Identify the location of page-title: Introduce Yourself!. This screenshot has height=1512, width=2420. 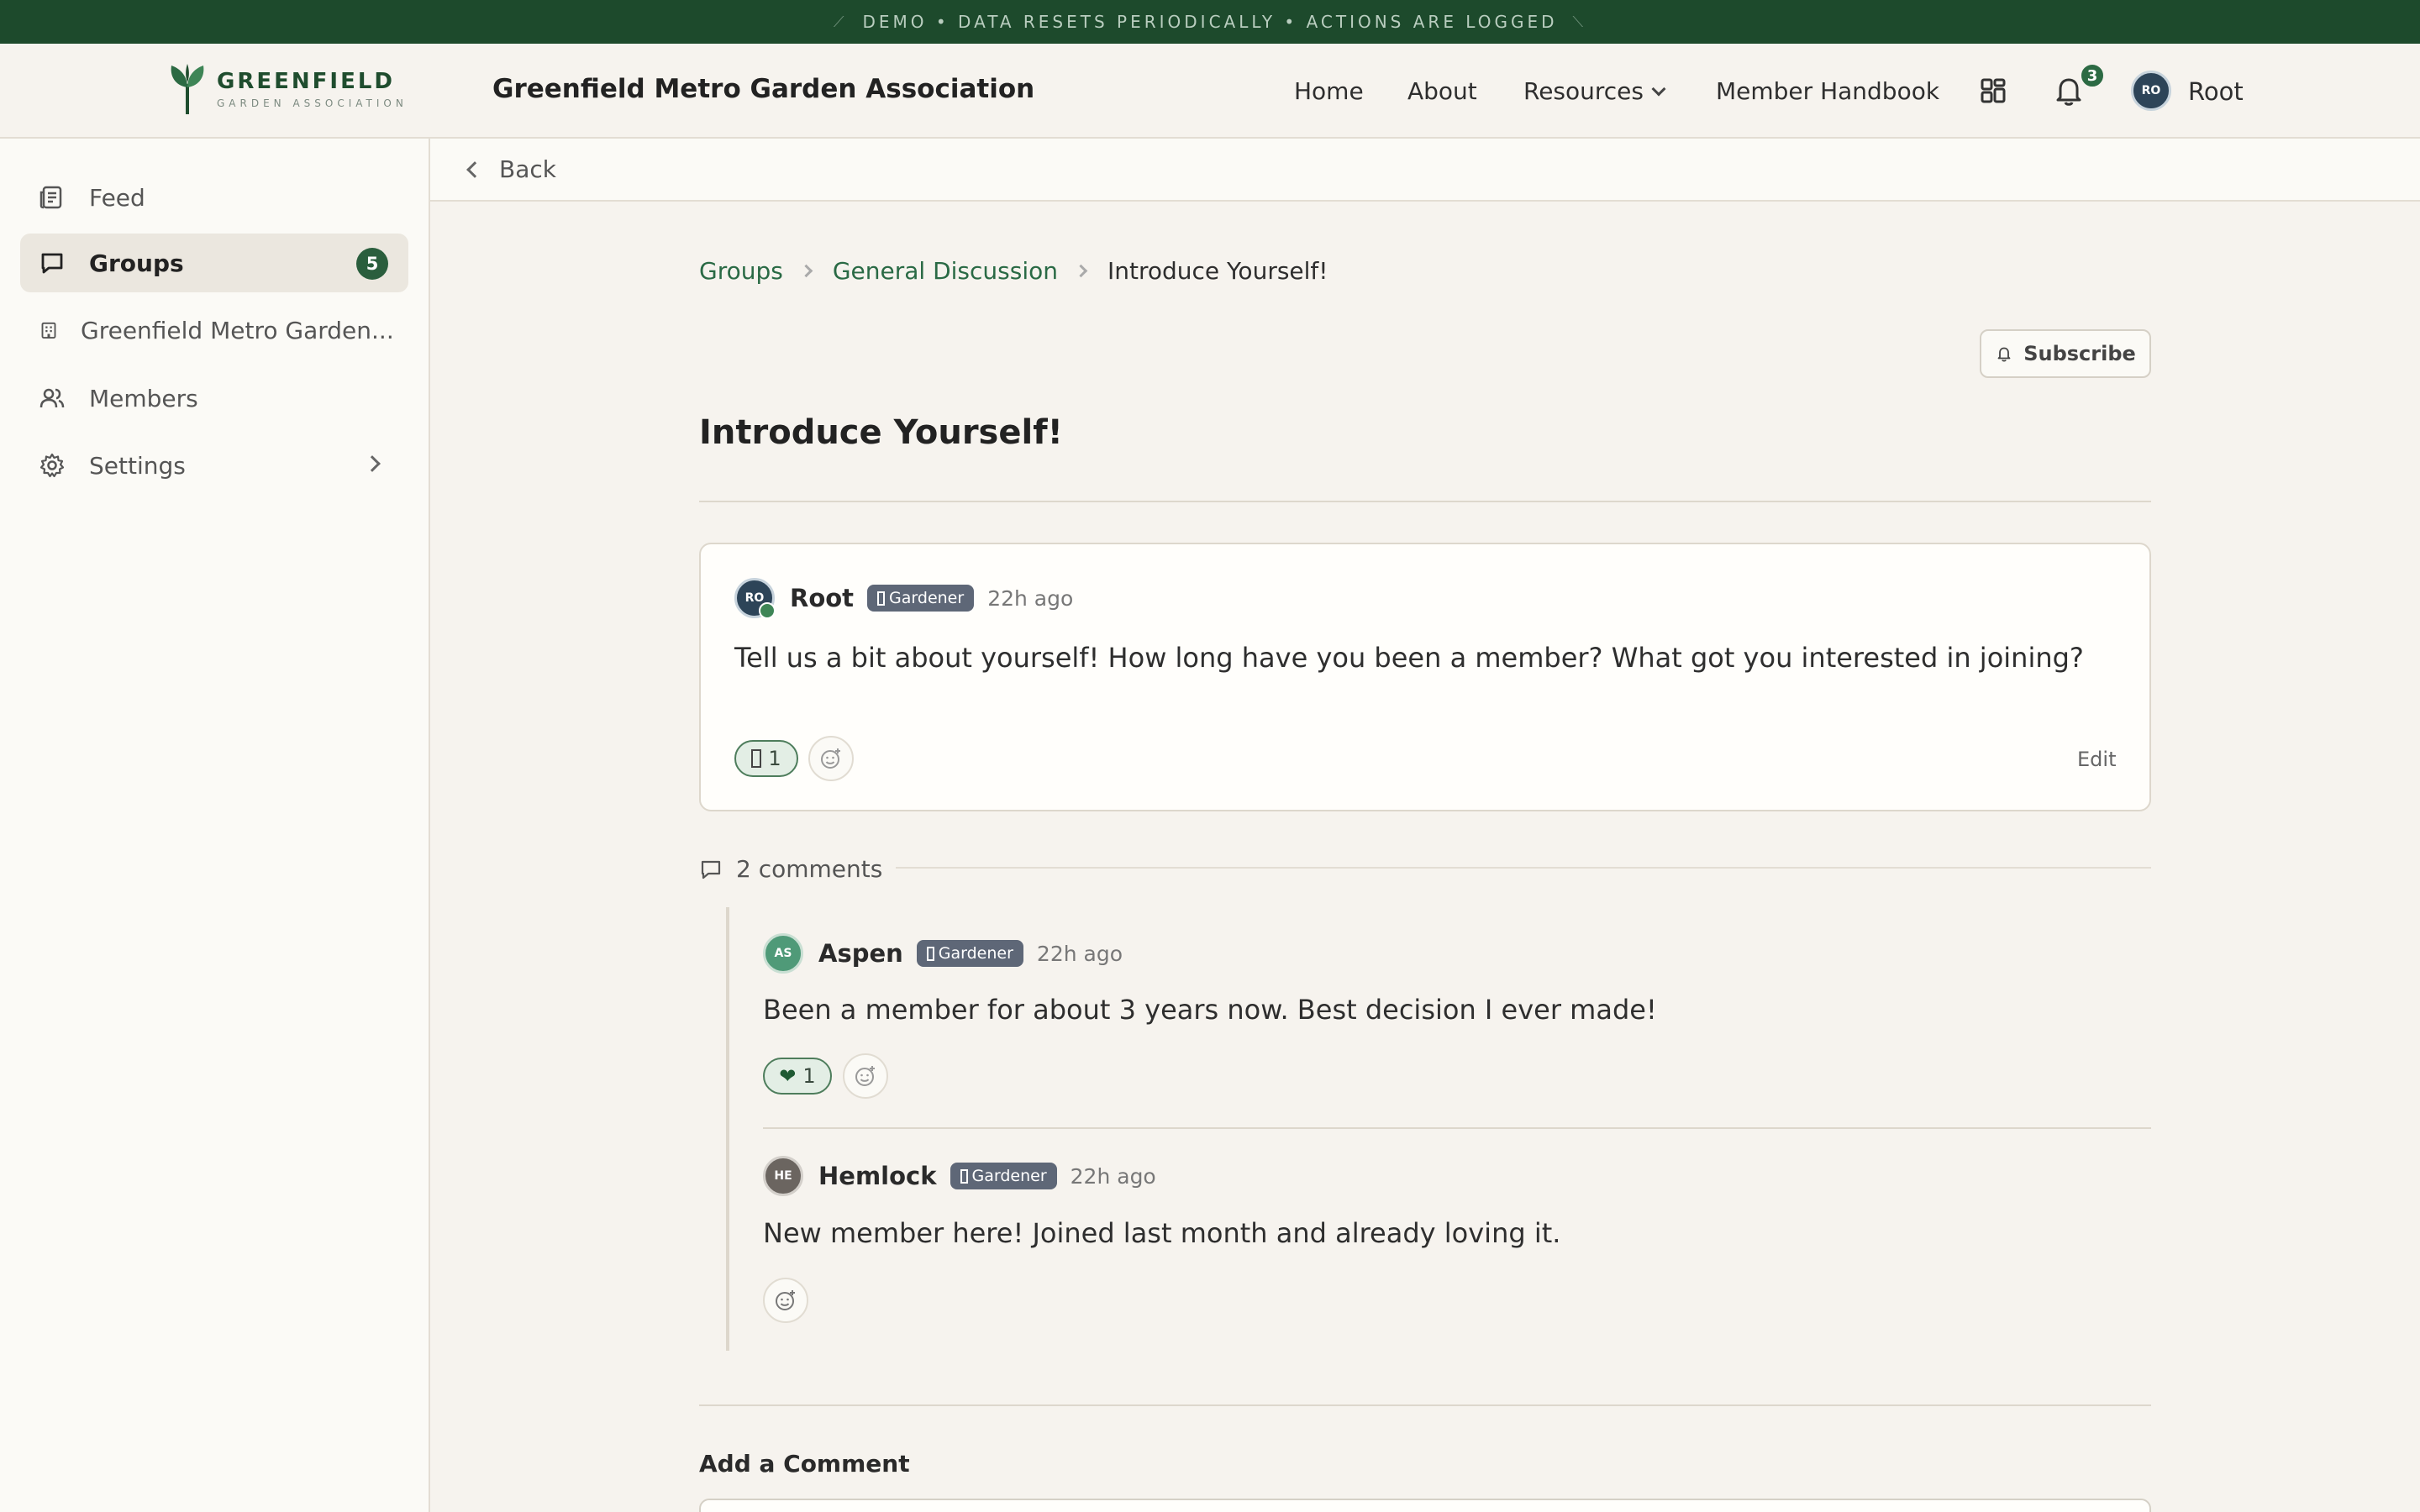
(881, 432).